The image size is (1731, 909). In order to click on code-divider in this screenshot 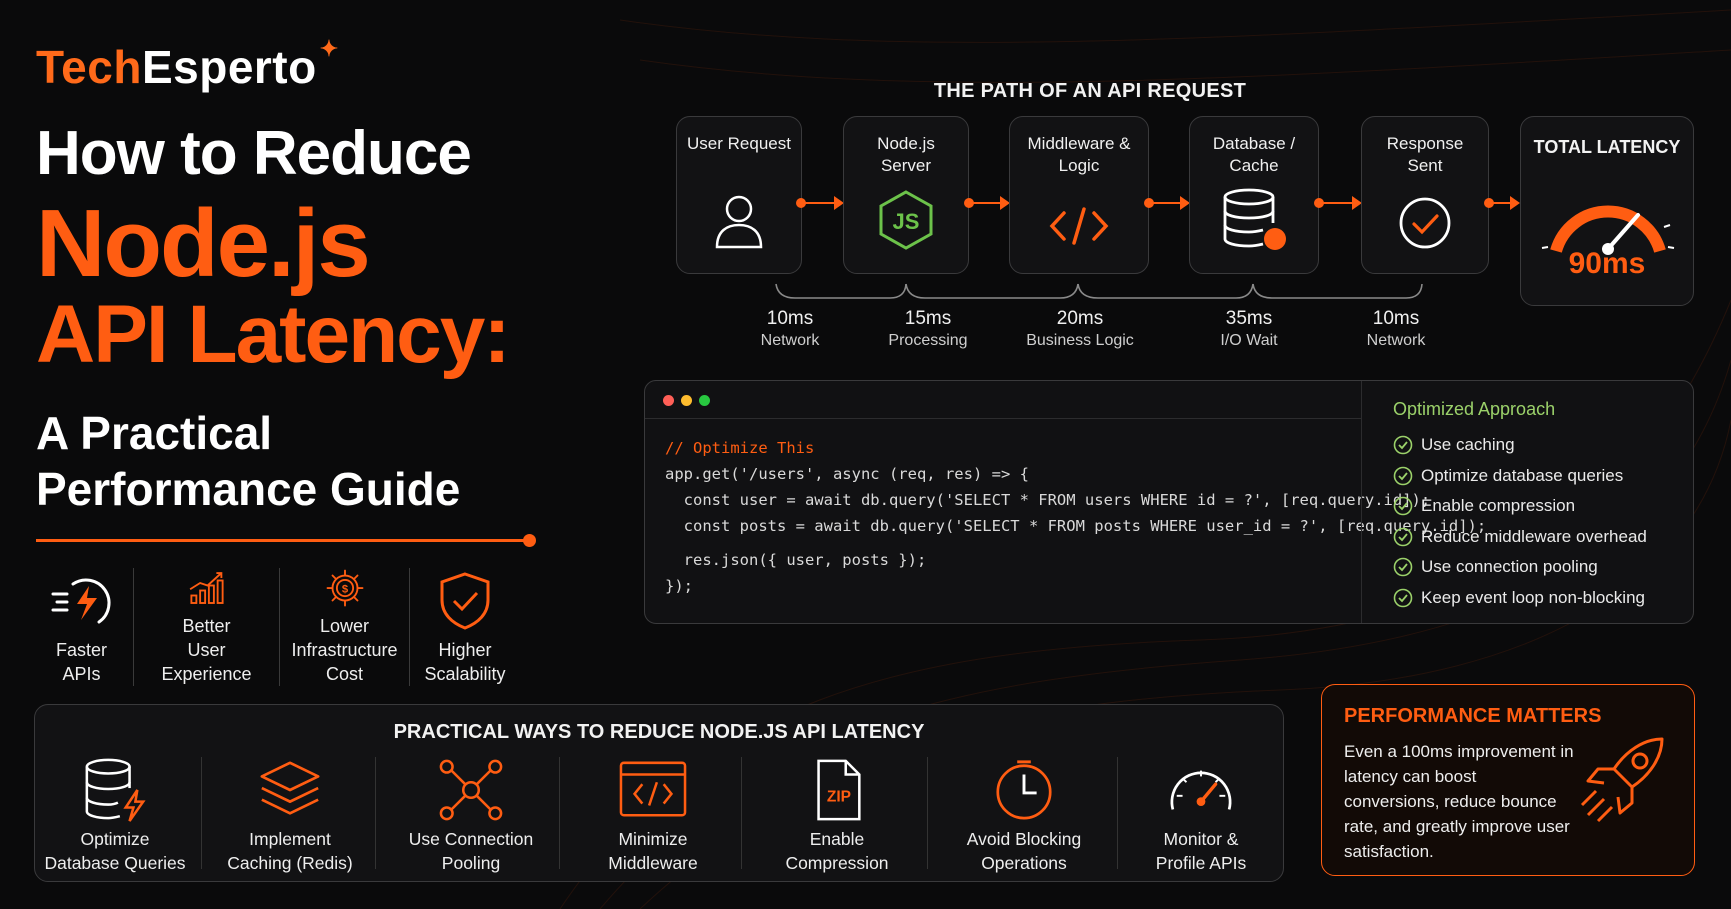, I will do `click(1361, 502)`.